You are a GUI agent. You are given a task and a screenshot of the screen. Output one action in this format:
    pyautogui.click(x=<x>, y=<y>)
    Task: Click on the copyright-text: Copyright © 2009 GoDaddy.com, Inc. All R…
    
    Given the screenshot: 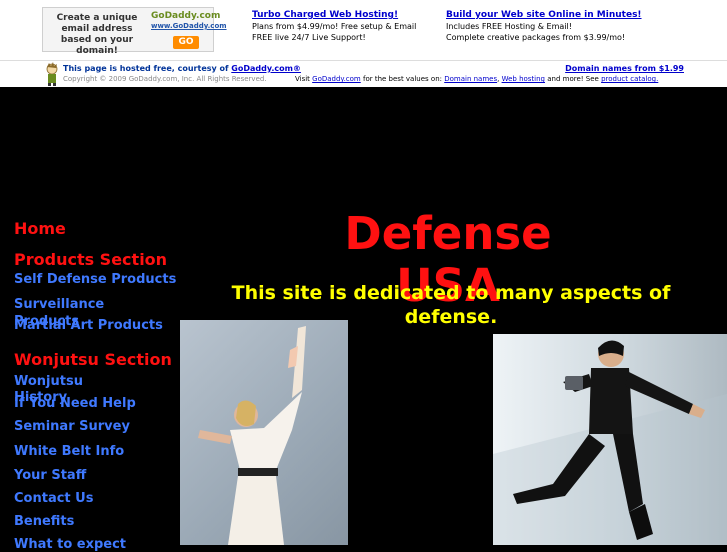 What is the action you would take?
    pyautogui.click(x=165, y=79)
    